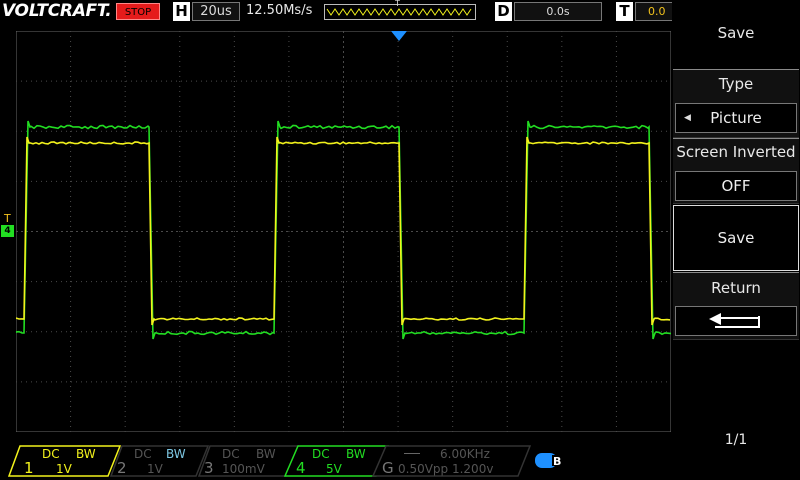 The width and height of the screenshot is (800, 480). Describe the element at coordinates (399, 36) in the screenshot. I see `trigger-position-icon` at that location.